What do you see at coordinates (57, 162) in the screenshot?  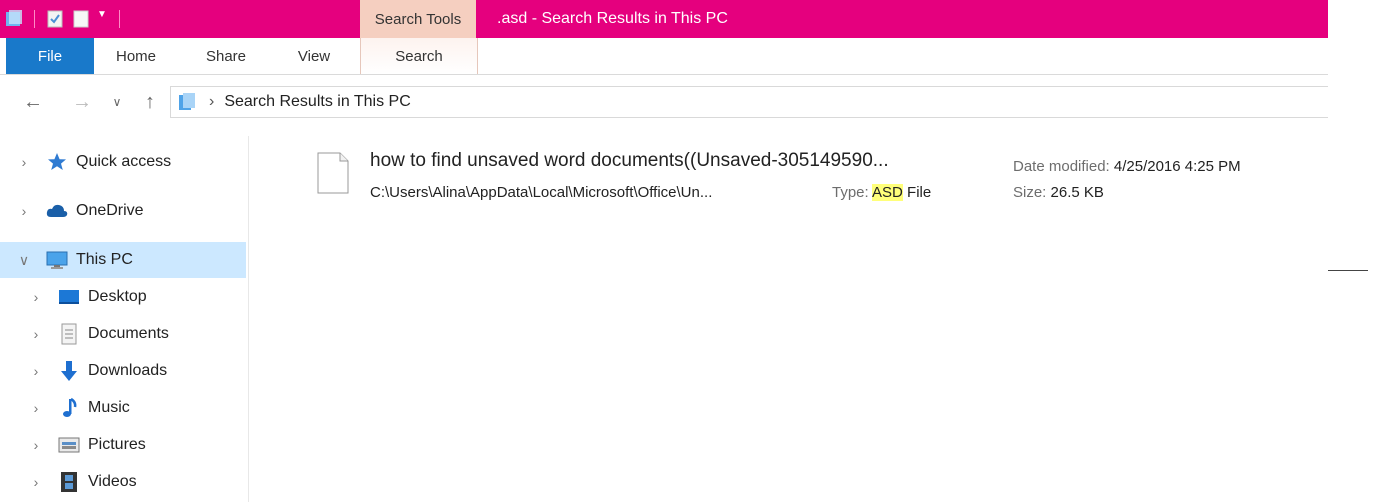 I see `star-icon` at bounding box center [57, 162].